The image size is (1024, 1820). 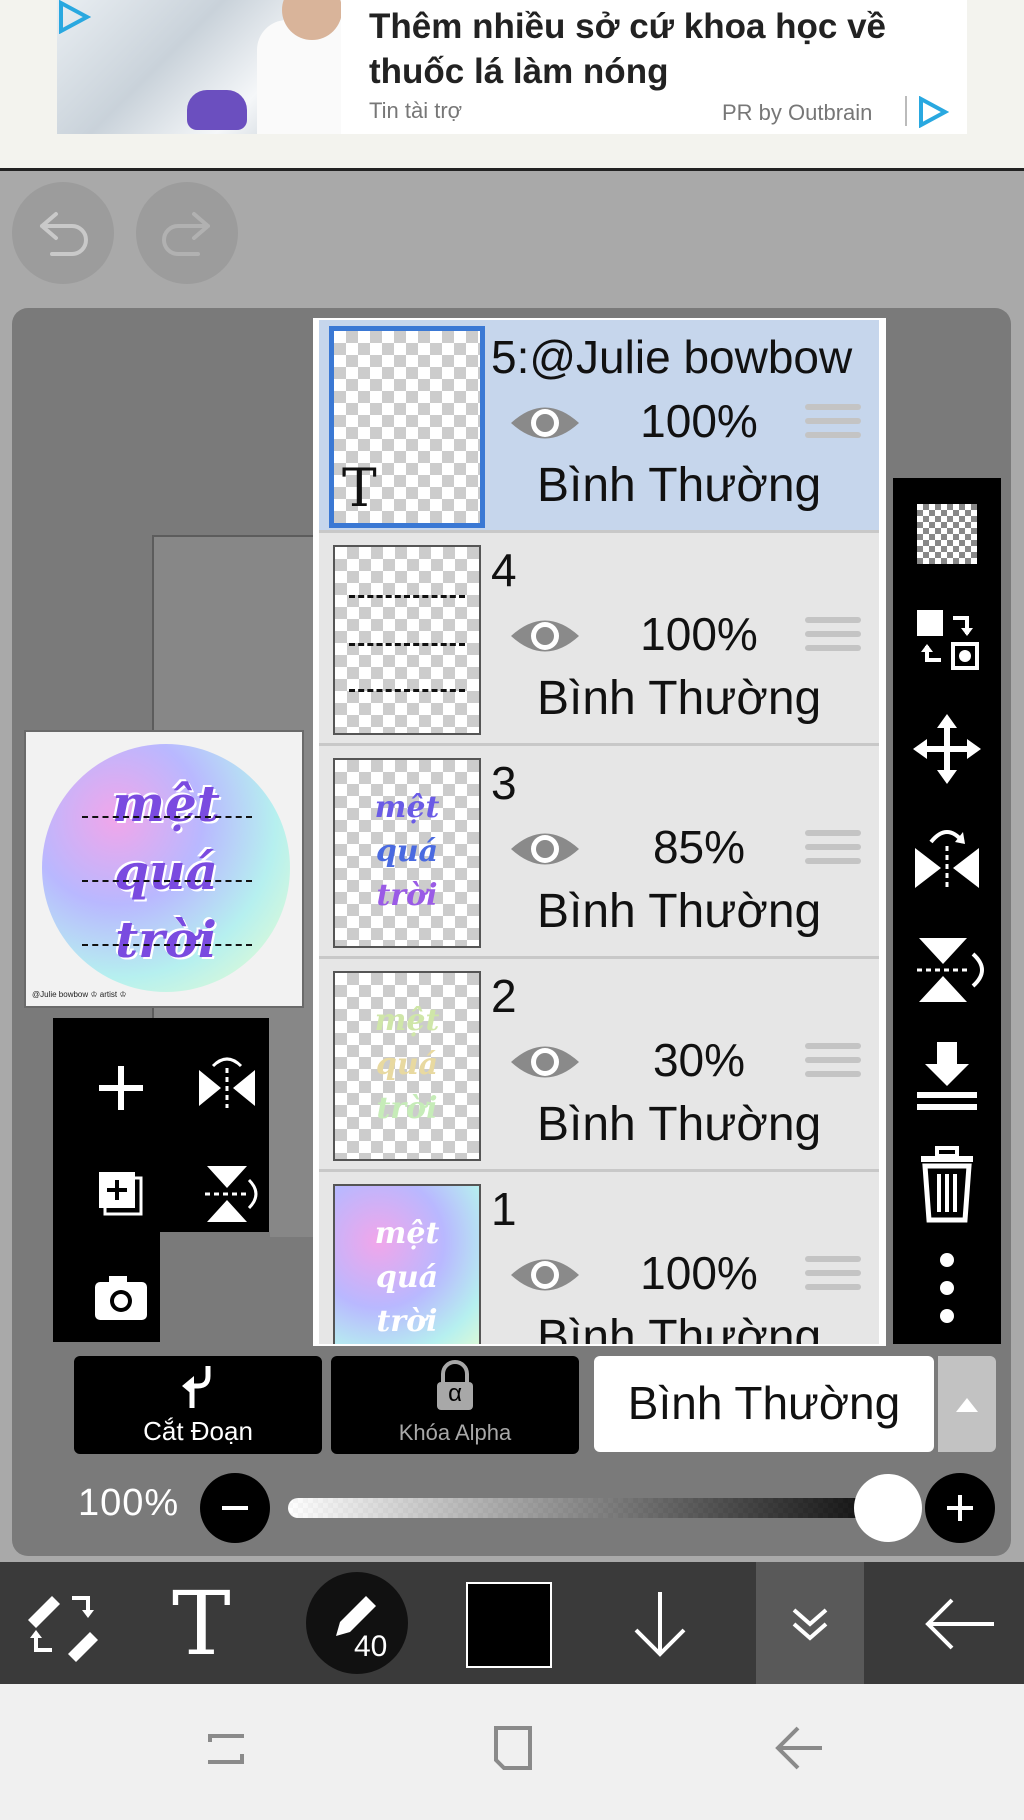 I want to click on adchoices-icon, so click(x=74, y=17).